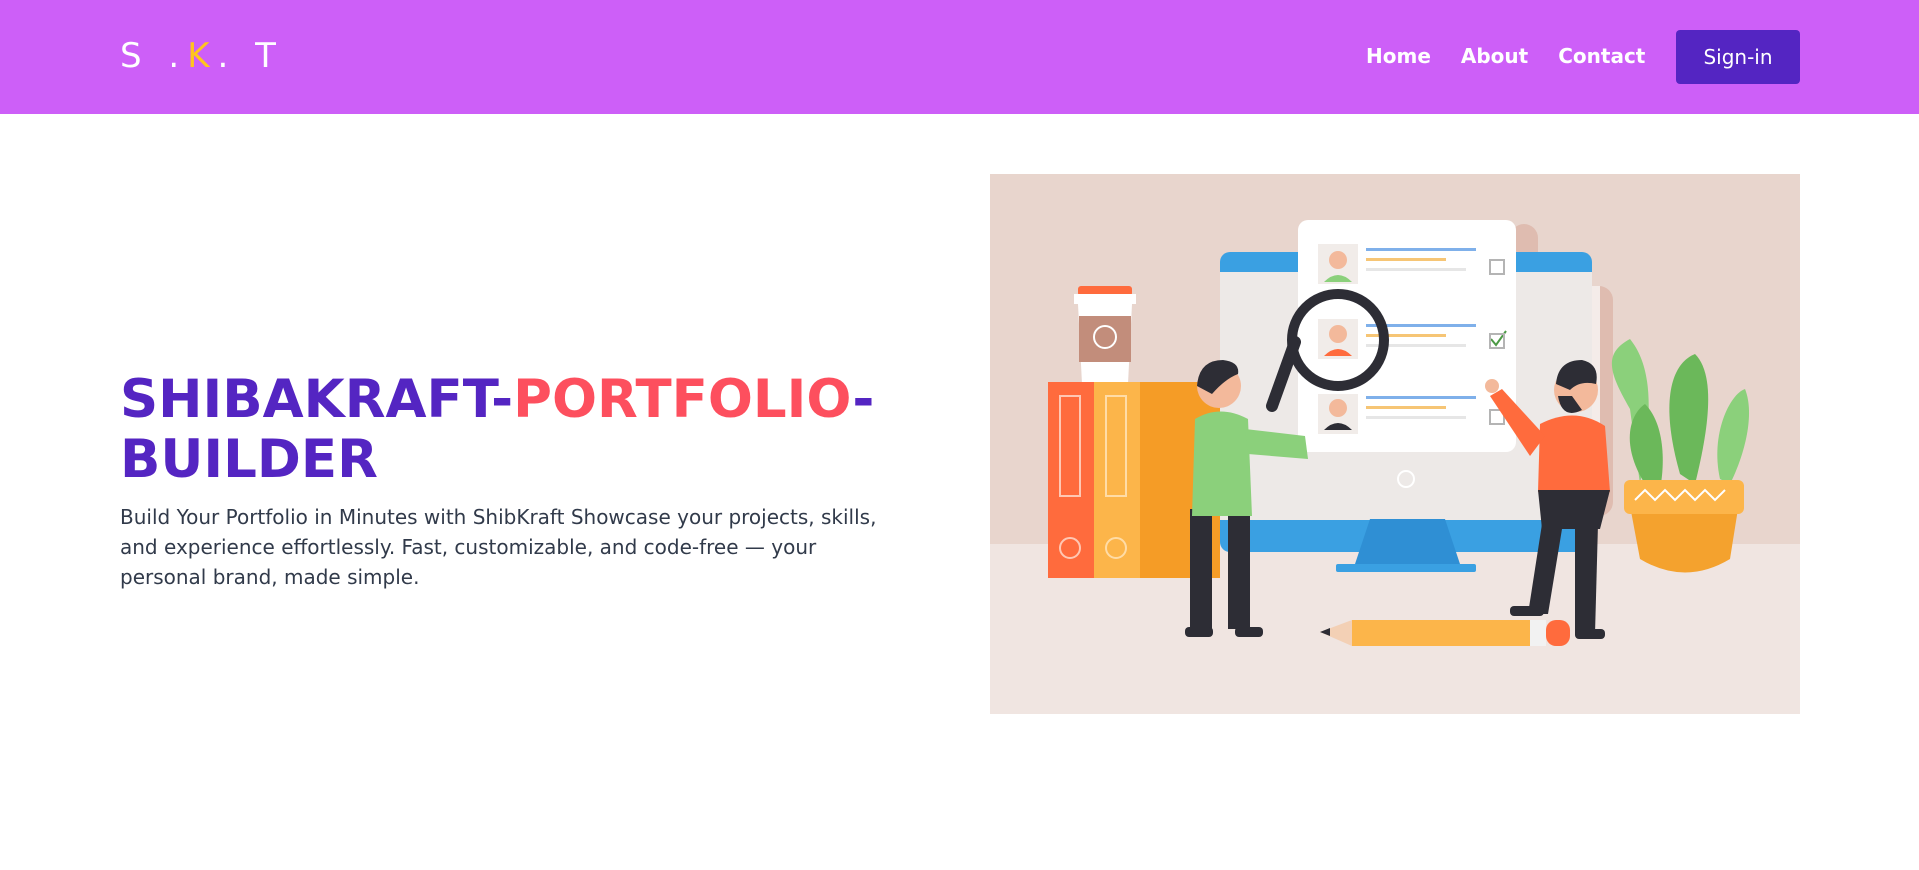 Image resolution: width=1919 pixels, height=870 pixels. What do you see at coordinates (1105, 335) in the screenshot?
I see `coffee-cup-illustration` at bounding box center [1105, 335].